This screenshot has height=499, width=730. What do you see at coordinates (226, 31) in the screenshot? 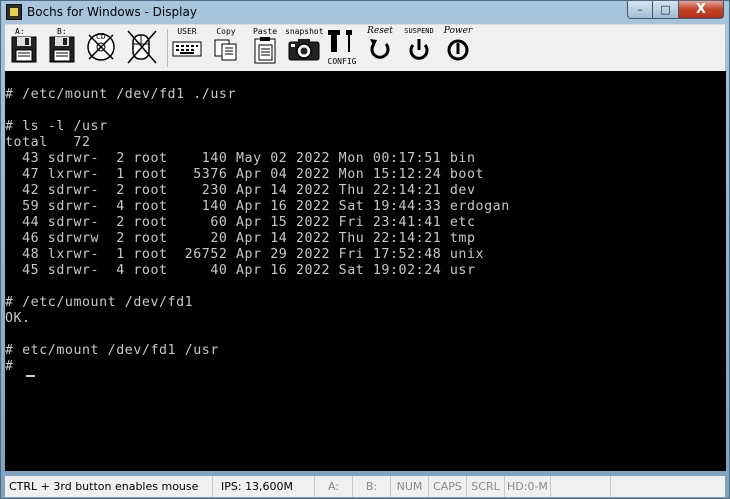
I see `copy-label: Copy` at bounding box center [226, 31].